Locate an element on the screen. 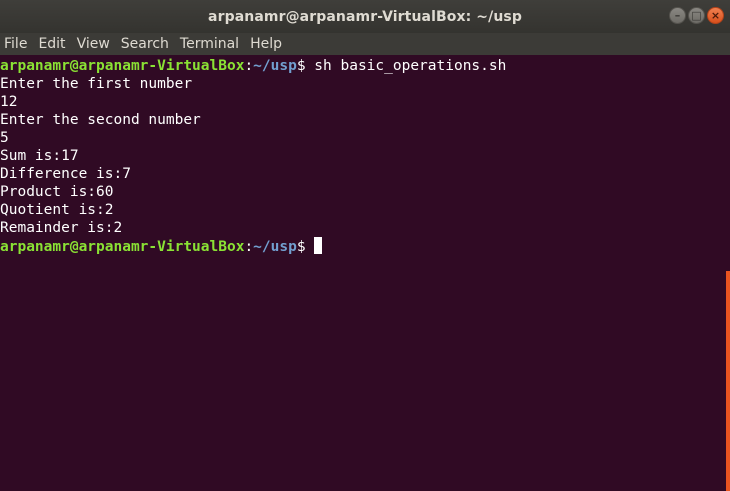  minimize-button: – is located at coordinates (677, 15).